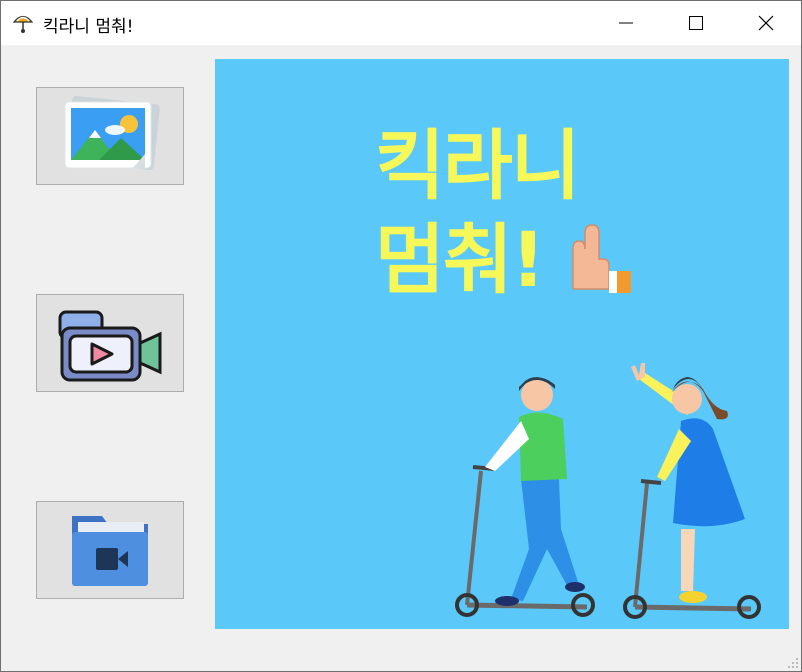  What do you see at coordinates (525, 497) in the screenshot?
I see `boy-rider` at bounding box center [525, 497].